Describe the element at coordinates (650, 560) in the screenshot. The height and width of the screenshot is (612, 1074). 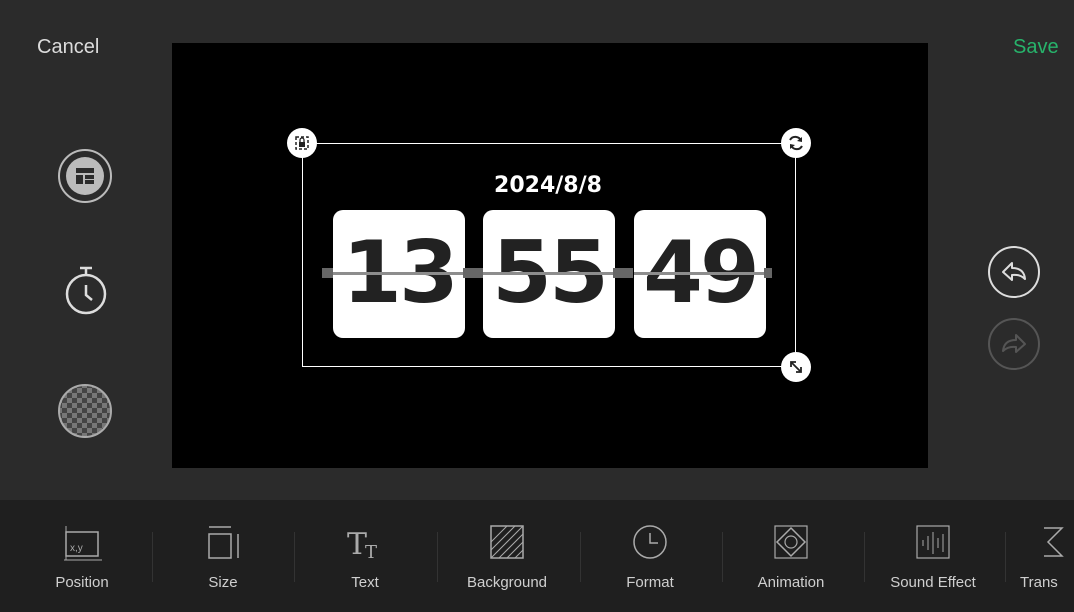
I see `tool-format: Format` at that location.